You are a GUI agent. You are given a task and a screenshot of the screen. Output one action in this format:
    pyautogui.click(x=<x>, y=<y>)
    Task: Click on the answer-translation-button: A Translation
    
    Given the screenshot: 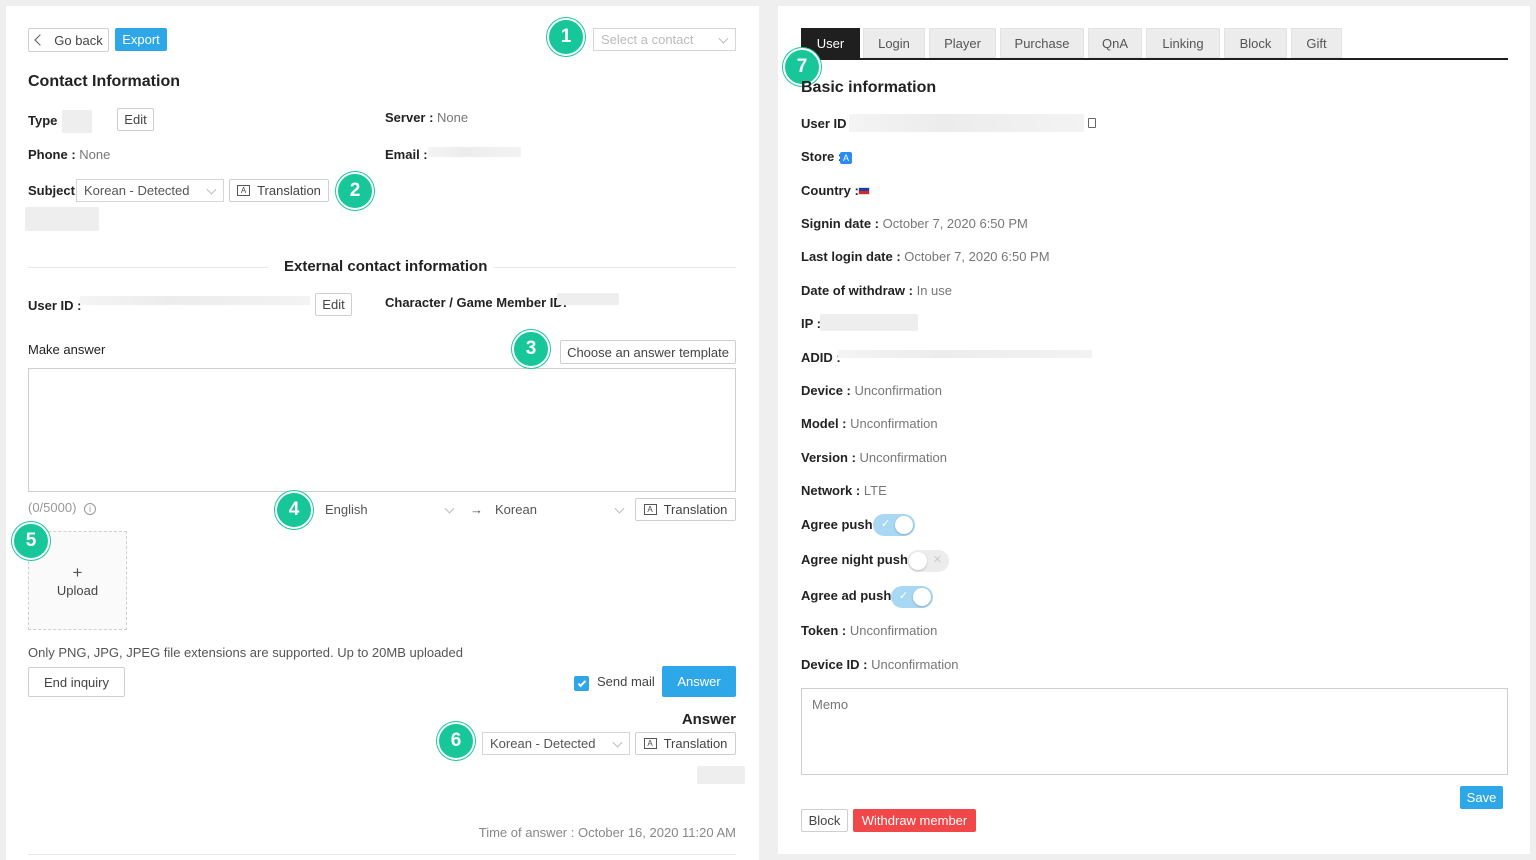 What is the action you would take?
    pyautogui.click(x=685, y=509)
    